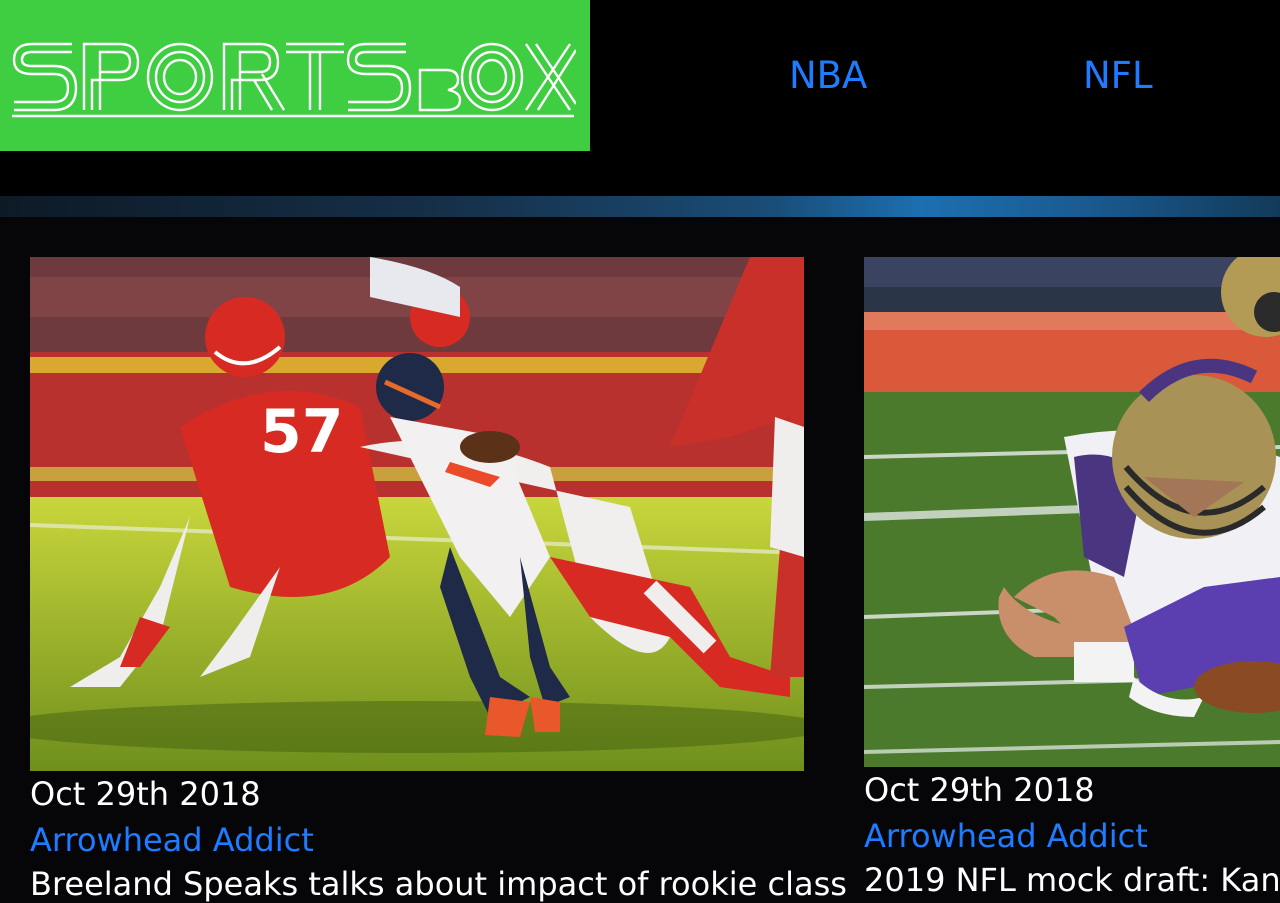 The height and width of the screenshot is (903, 1280). Describe the element at coordinates (1118, 76) in the screenshot. I see `nav-link-nfl: NFL` at that location.